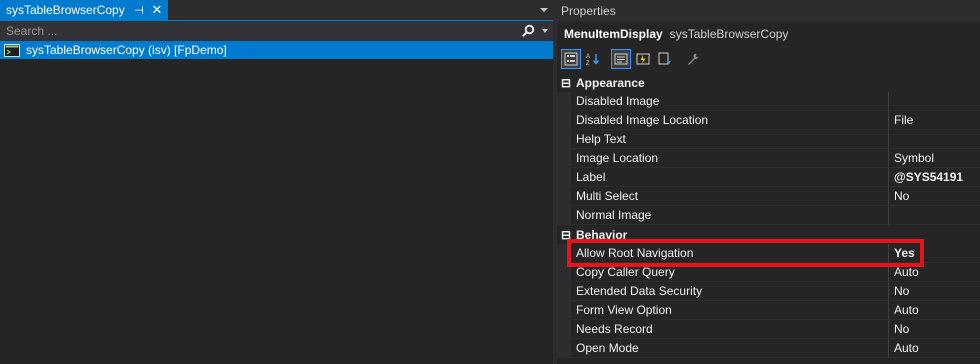 The width and height of the screenshot is (980, 364). What do you see at coordinates (545, 31) in the screenshot?
I see `search-options-dropdown-icon` at bounding box center [545, 31].